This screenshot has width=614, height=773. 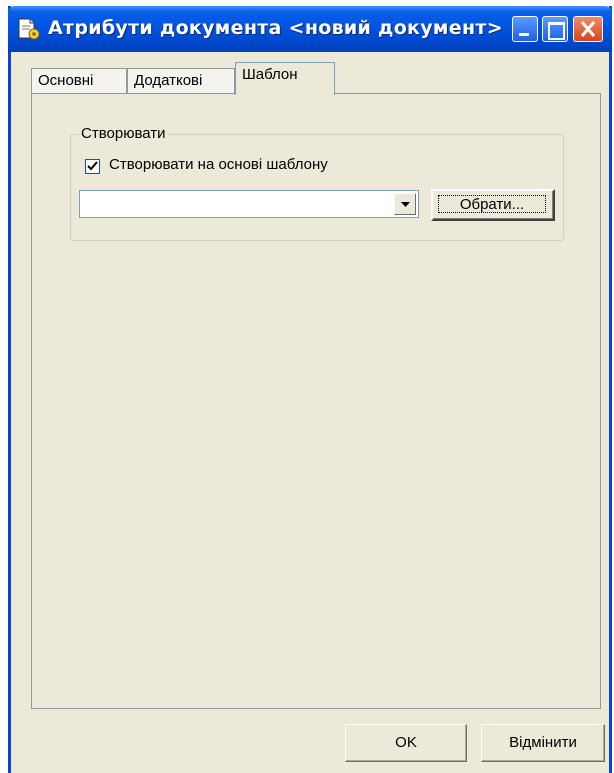 What do you see at coordinates (275, 28) in the screenshot?
I see `window-title: Атрибути документа <новий документ>` at bounding box center [275, 28].